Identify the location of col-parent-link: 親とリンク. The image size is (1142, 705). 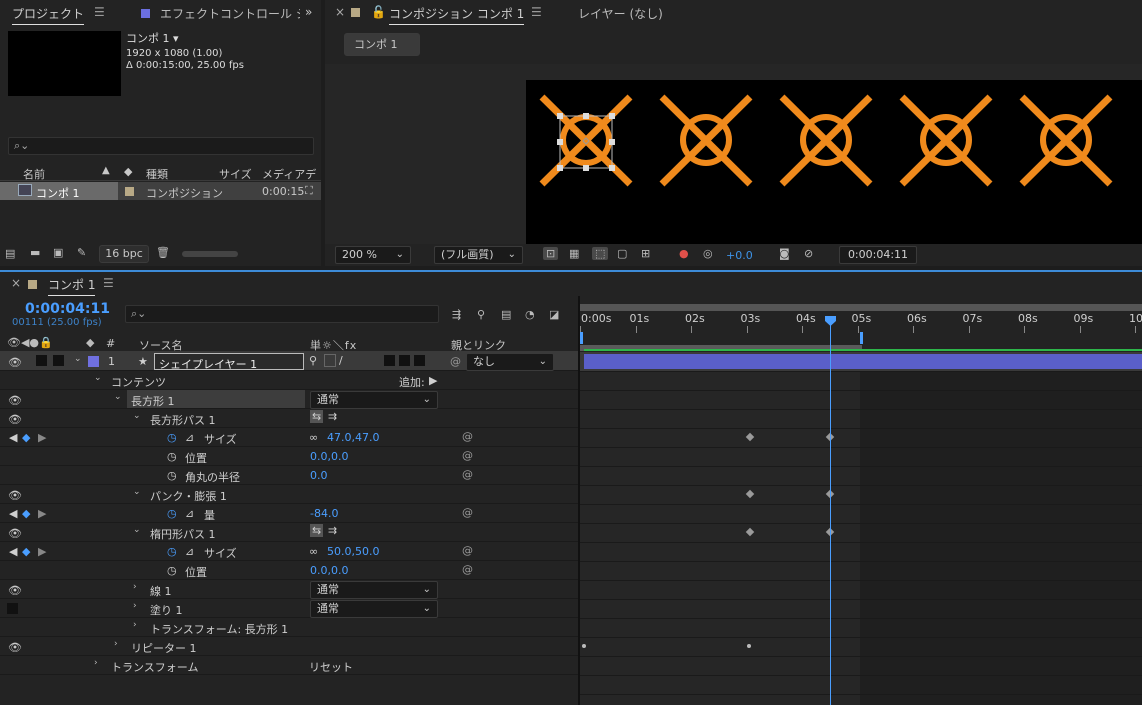
(478, 345).